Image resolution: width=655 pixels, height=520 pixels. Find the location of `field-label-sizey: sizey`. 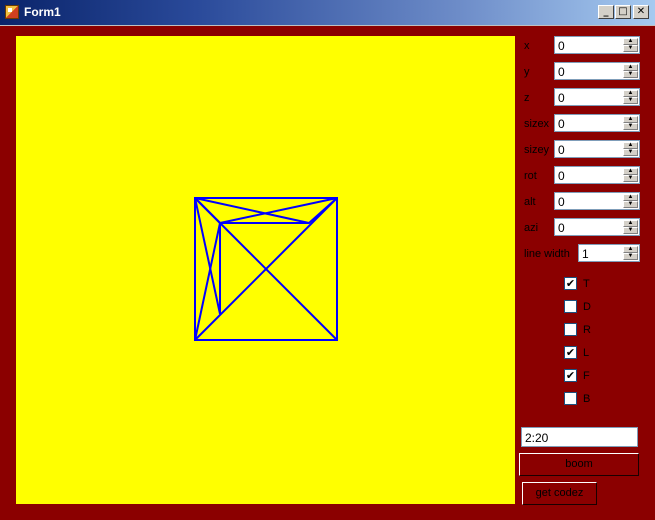

field-label-sizey: sizey is located at coordinates (537, 150).